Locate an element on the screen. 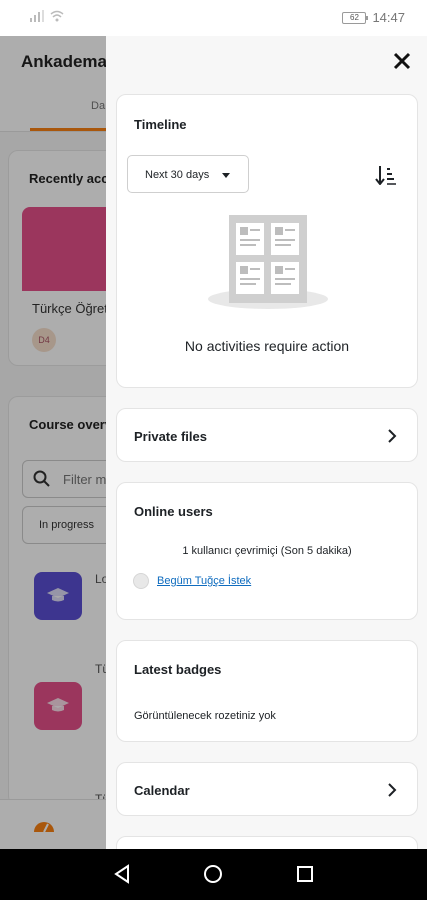  battery-icon: 62 is located at coordinates (355, 17).